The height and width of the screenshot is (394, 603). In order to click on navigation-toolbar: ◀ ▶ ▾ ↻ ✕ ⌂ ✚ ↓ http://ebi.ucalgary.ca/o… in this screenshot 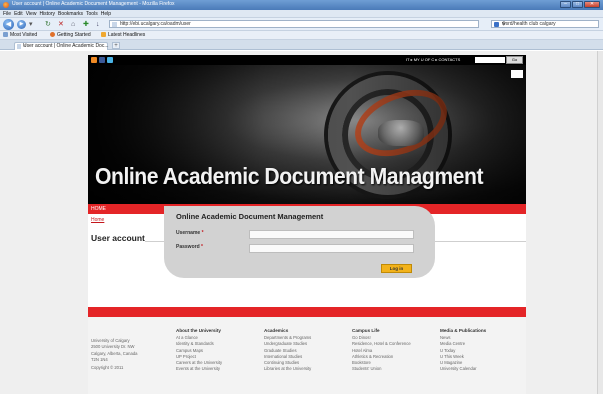, I will do `click(301, 24)`.